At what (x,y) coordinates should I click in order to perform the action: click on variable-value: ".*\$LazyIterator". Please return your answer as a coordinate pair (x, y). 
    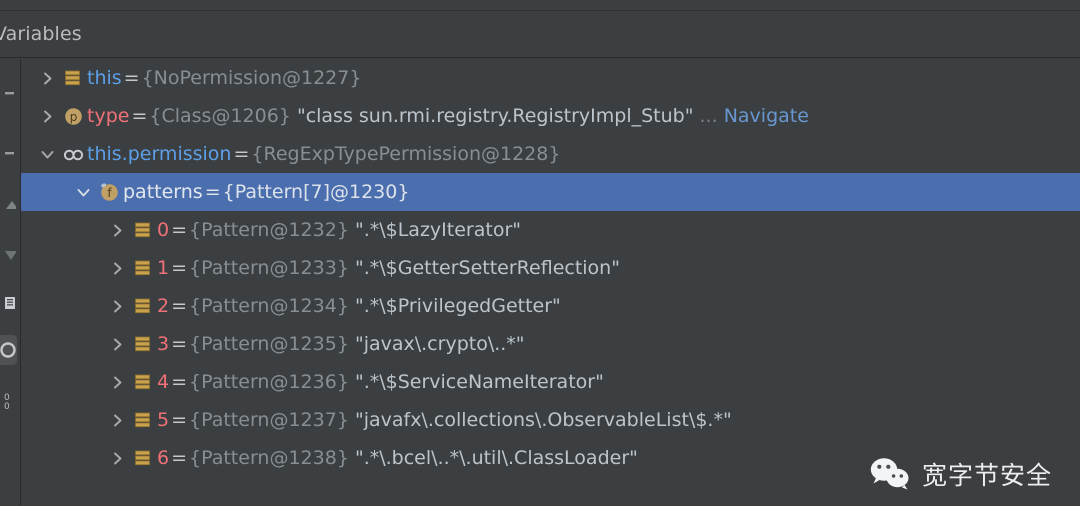
    Looking at the image, I should click on (437, 230).